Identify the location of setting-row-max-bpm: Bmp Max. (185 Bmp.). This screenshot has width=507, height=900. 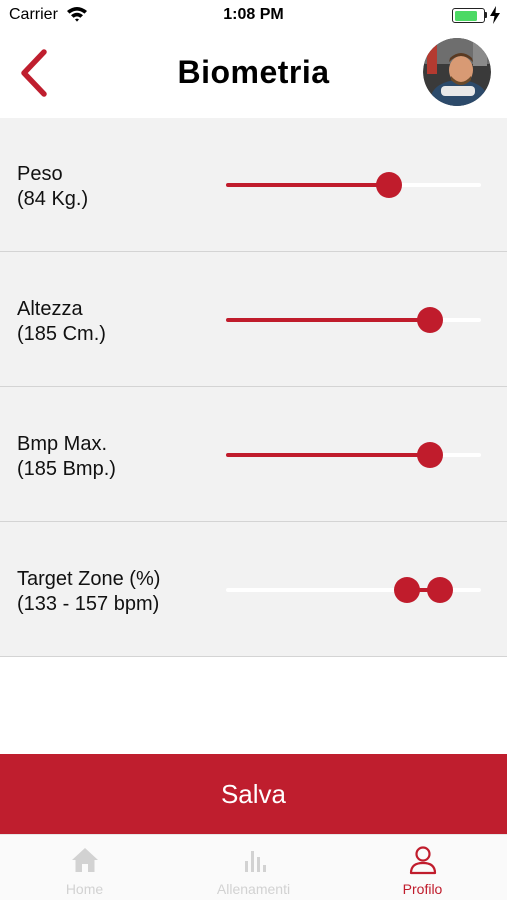
(253, 455).